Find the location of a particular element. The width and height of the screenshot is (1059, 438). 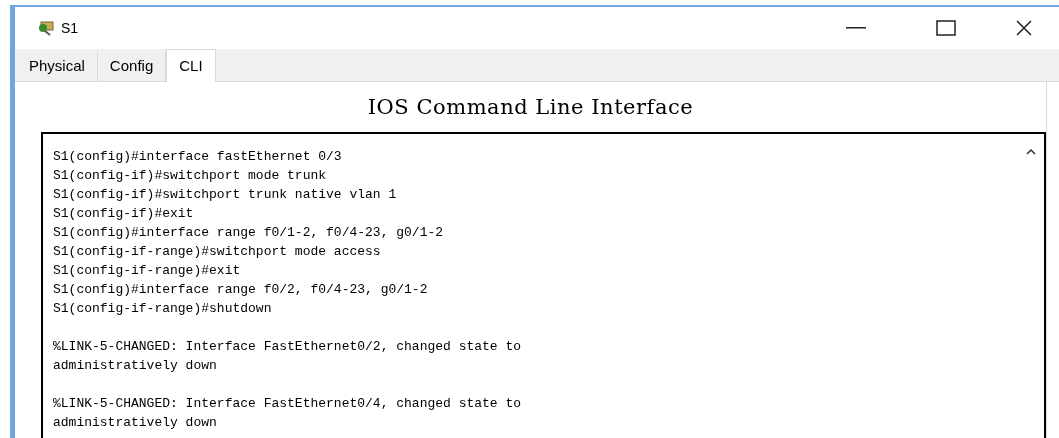

terminal-line: %LINK-5-CHANGED: Interface FastEthernet0/4, changed state to is located at coordinates (288, 404).